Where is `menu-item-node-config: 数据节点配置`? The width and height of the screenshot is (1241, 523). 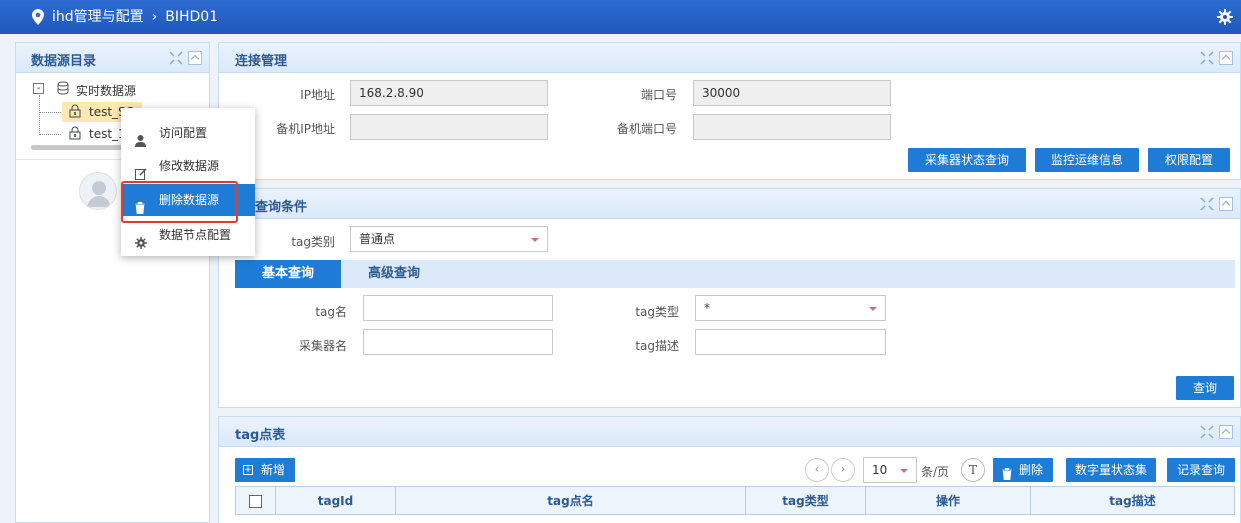 menu-item-node-config: 数据节点配置 is located at coordinates (188, 235).